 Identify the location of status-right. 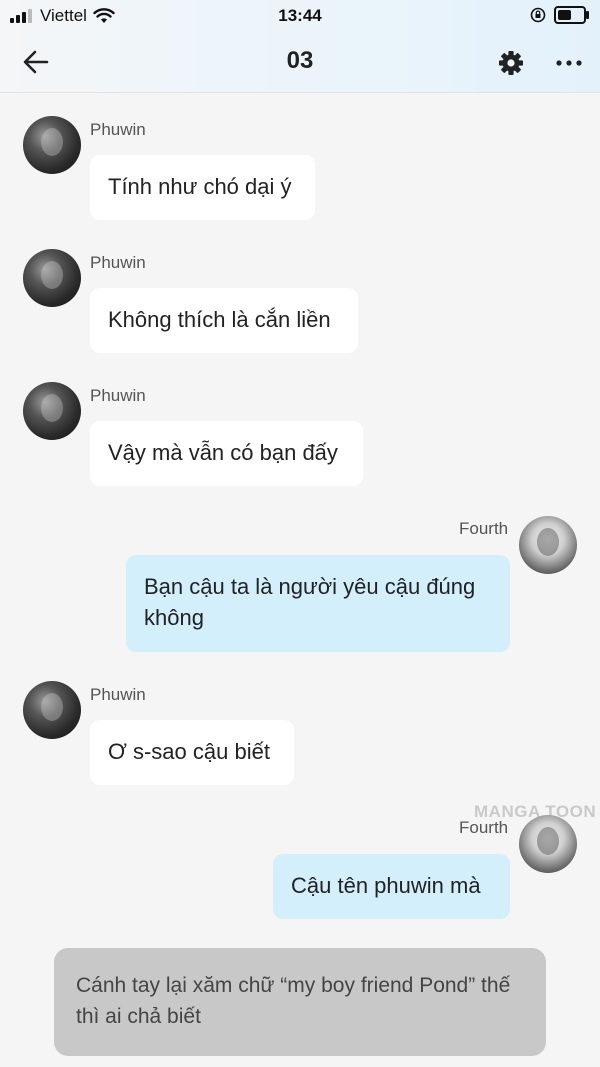
(559, 15).